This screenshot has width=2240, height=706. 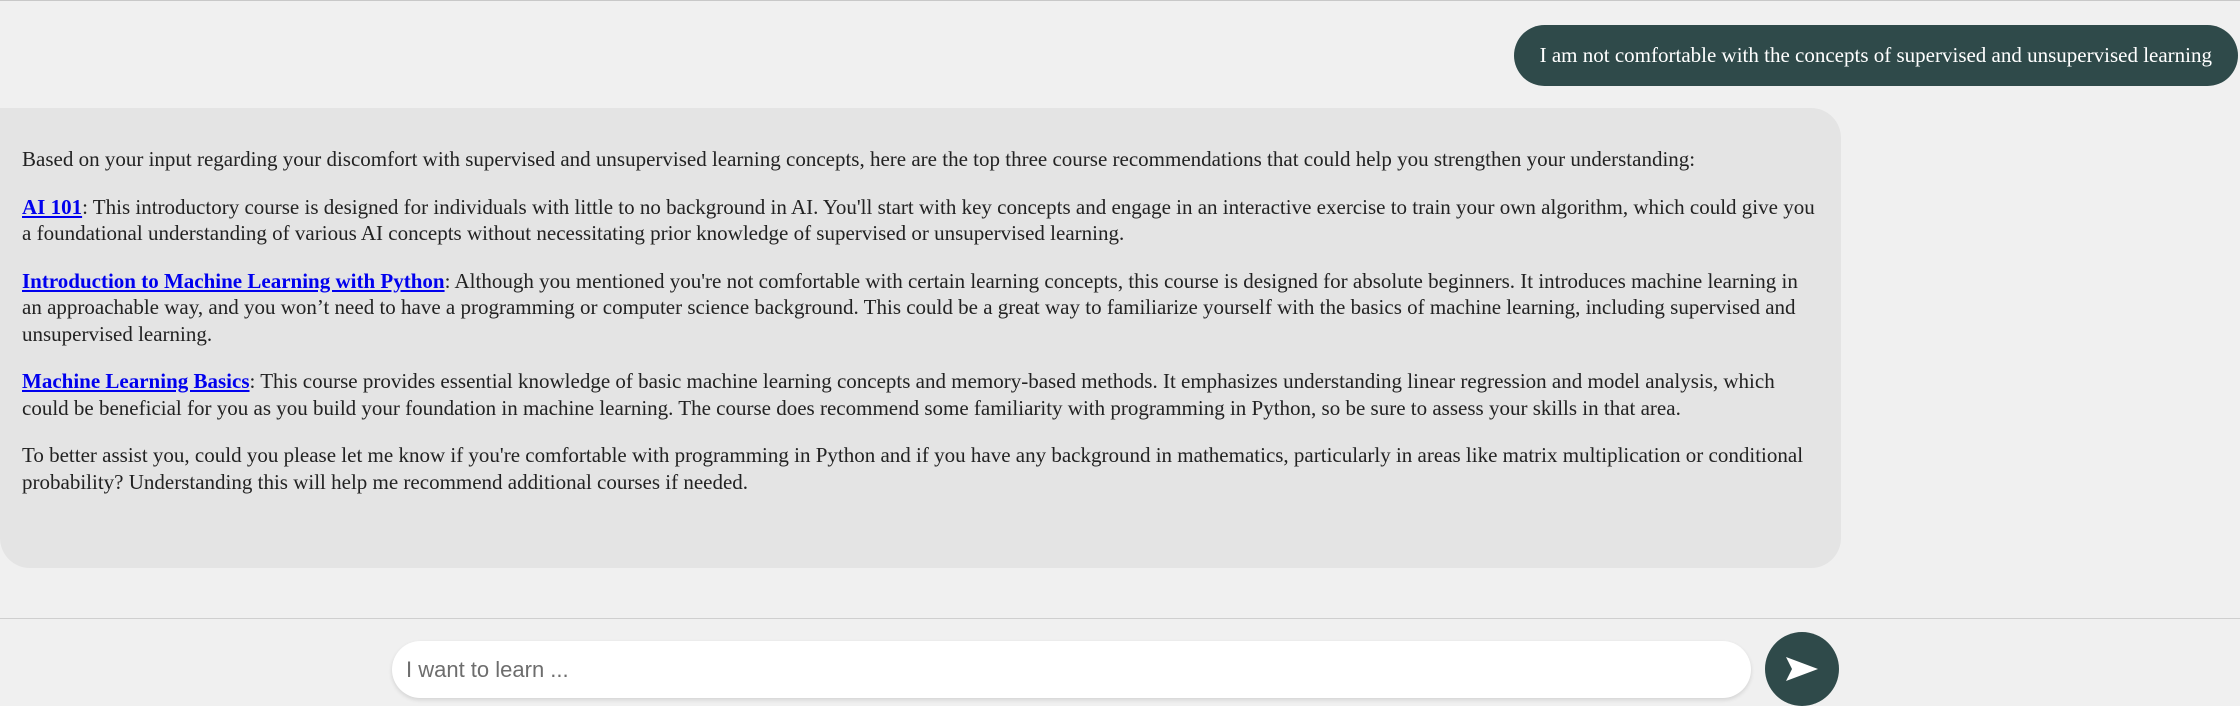 I want to click on chat-input-wrapper, so click(x=1071, y=669).